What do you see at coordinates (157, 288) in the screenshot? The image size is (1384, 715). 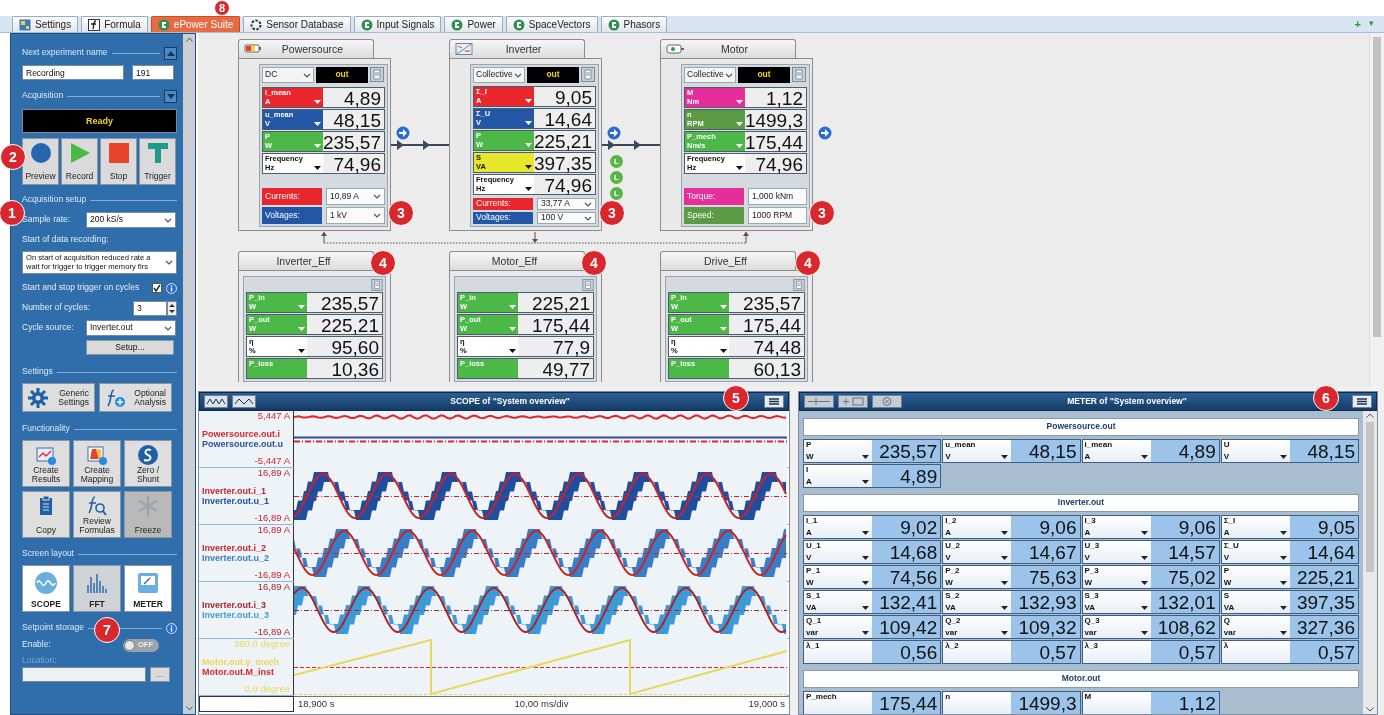 I see `checkbox` at bounding box center [157, 288].